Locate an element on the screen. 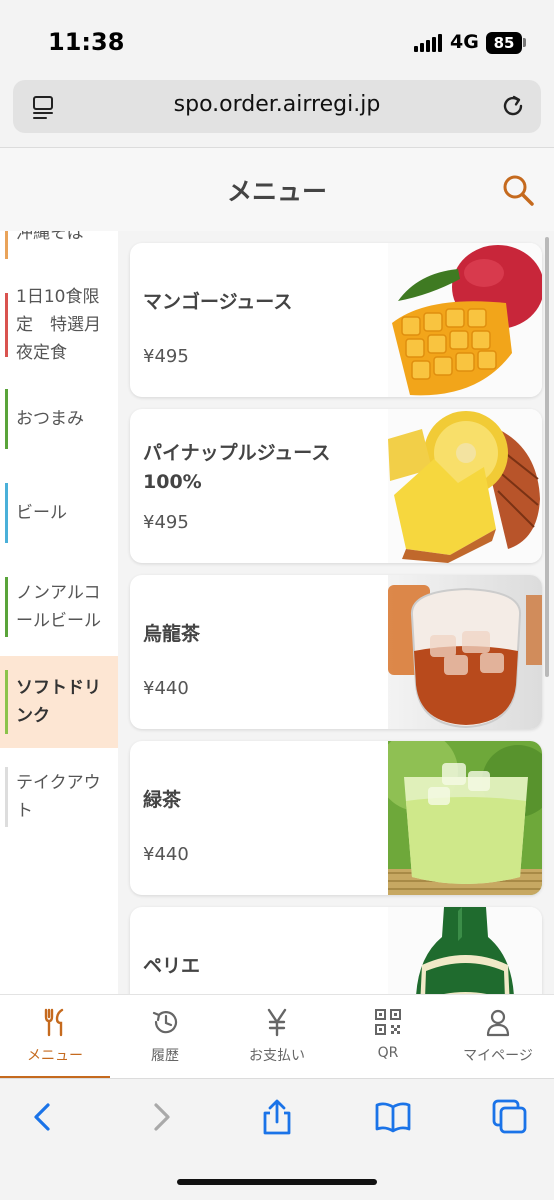 The width and height of the screenshot is (554, 1200). category-item: おつまみ is located at coordinates (59, 419).